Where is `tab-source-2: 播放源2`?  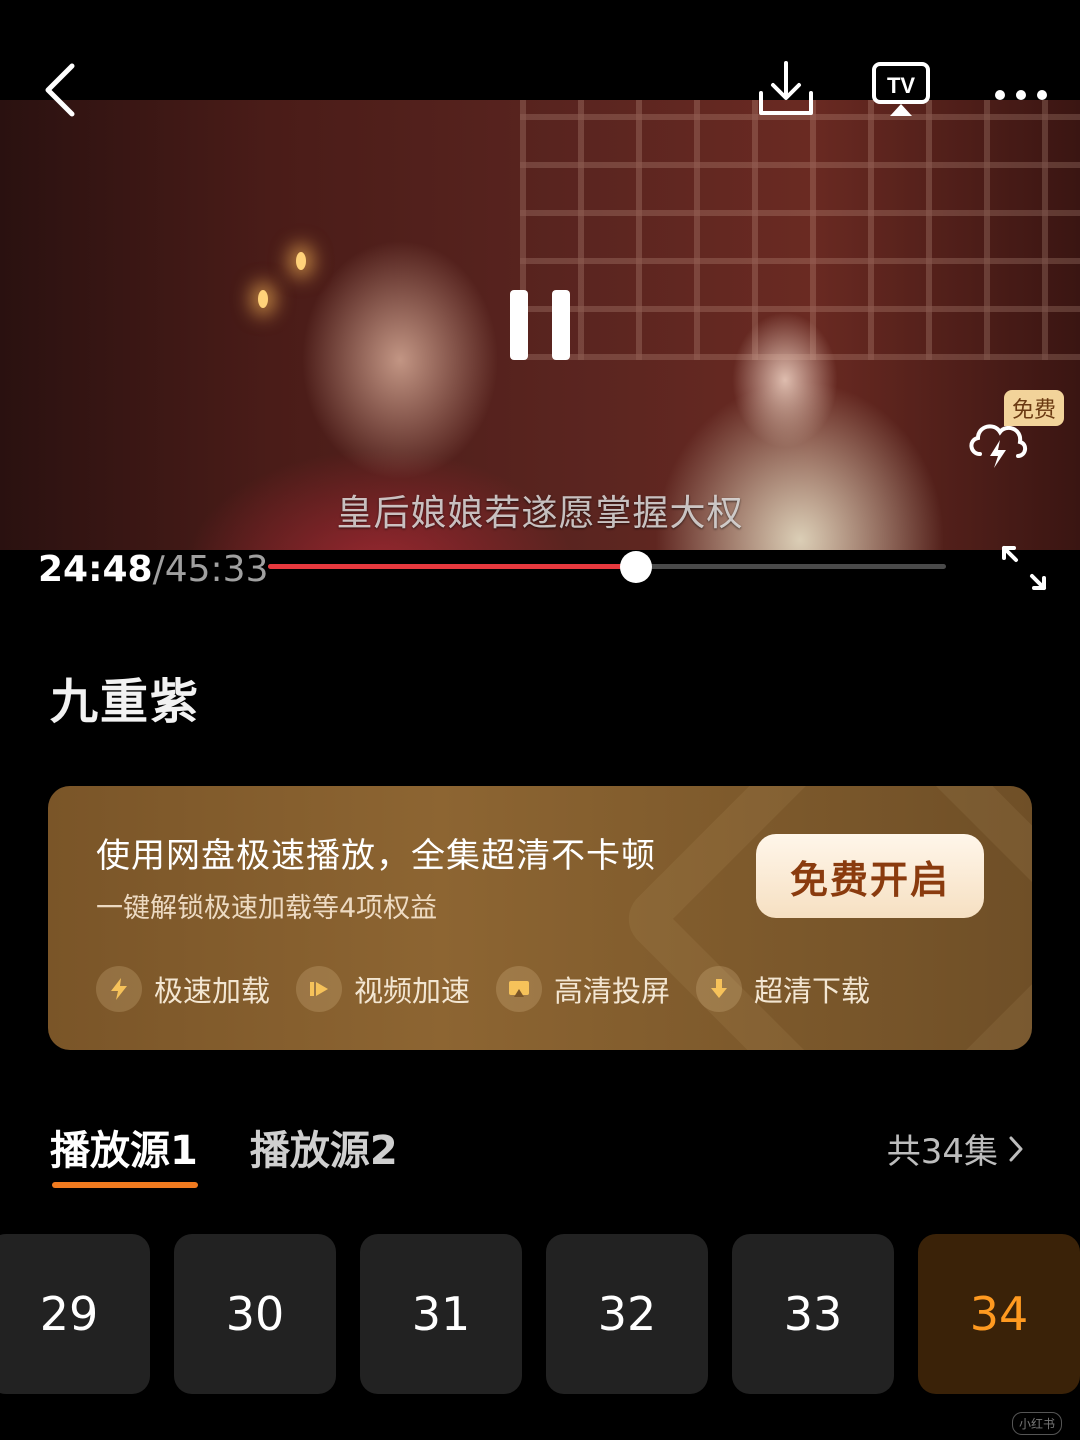
tab-source-2: 播放源2 is located at coordinates (324, 1147).